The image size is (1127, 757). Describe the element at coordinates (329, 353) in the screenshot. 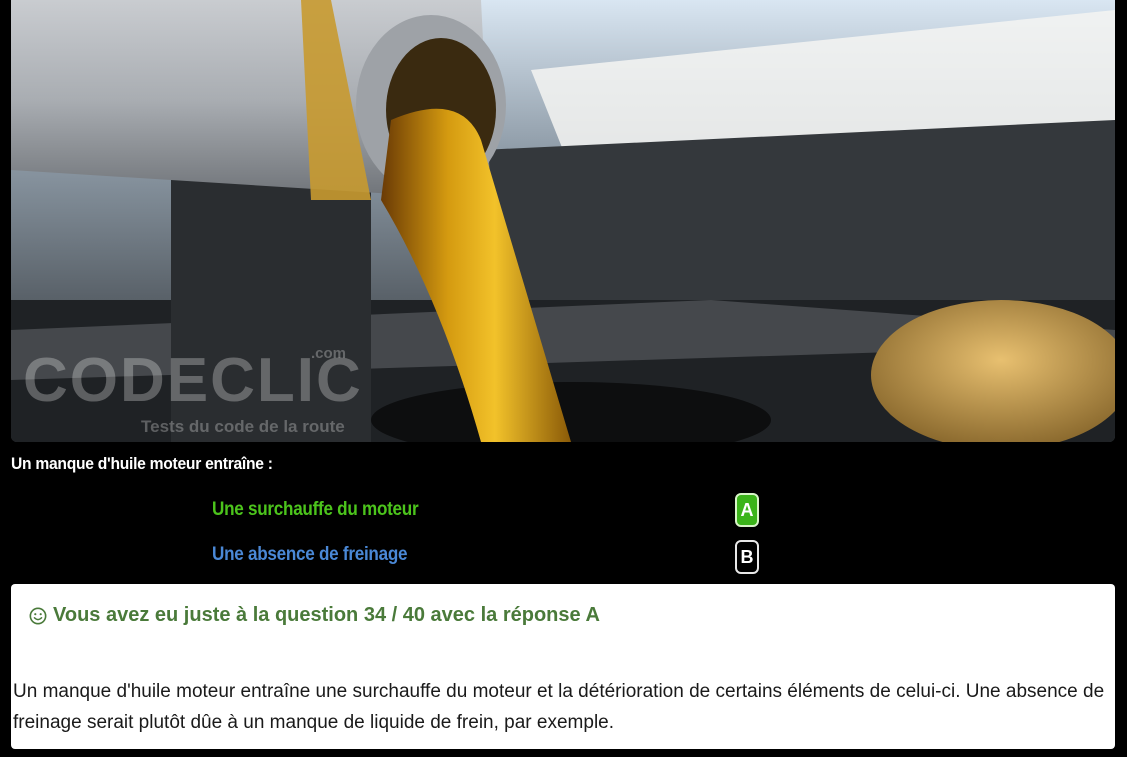

I see `watermark-domain: .com` at that location.